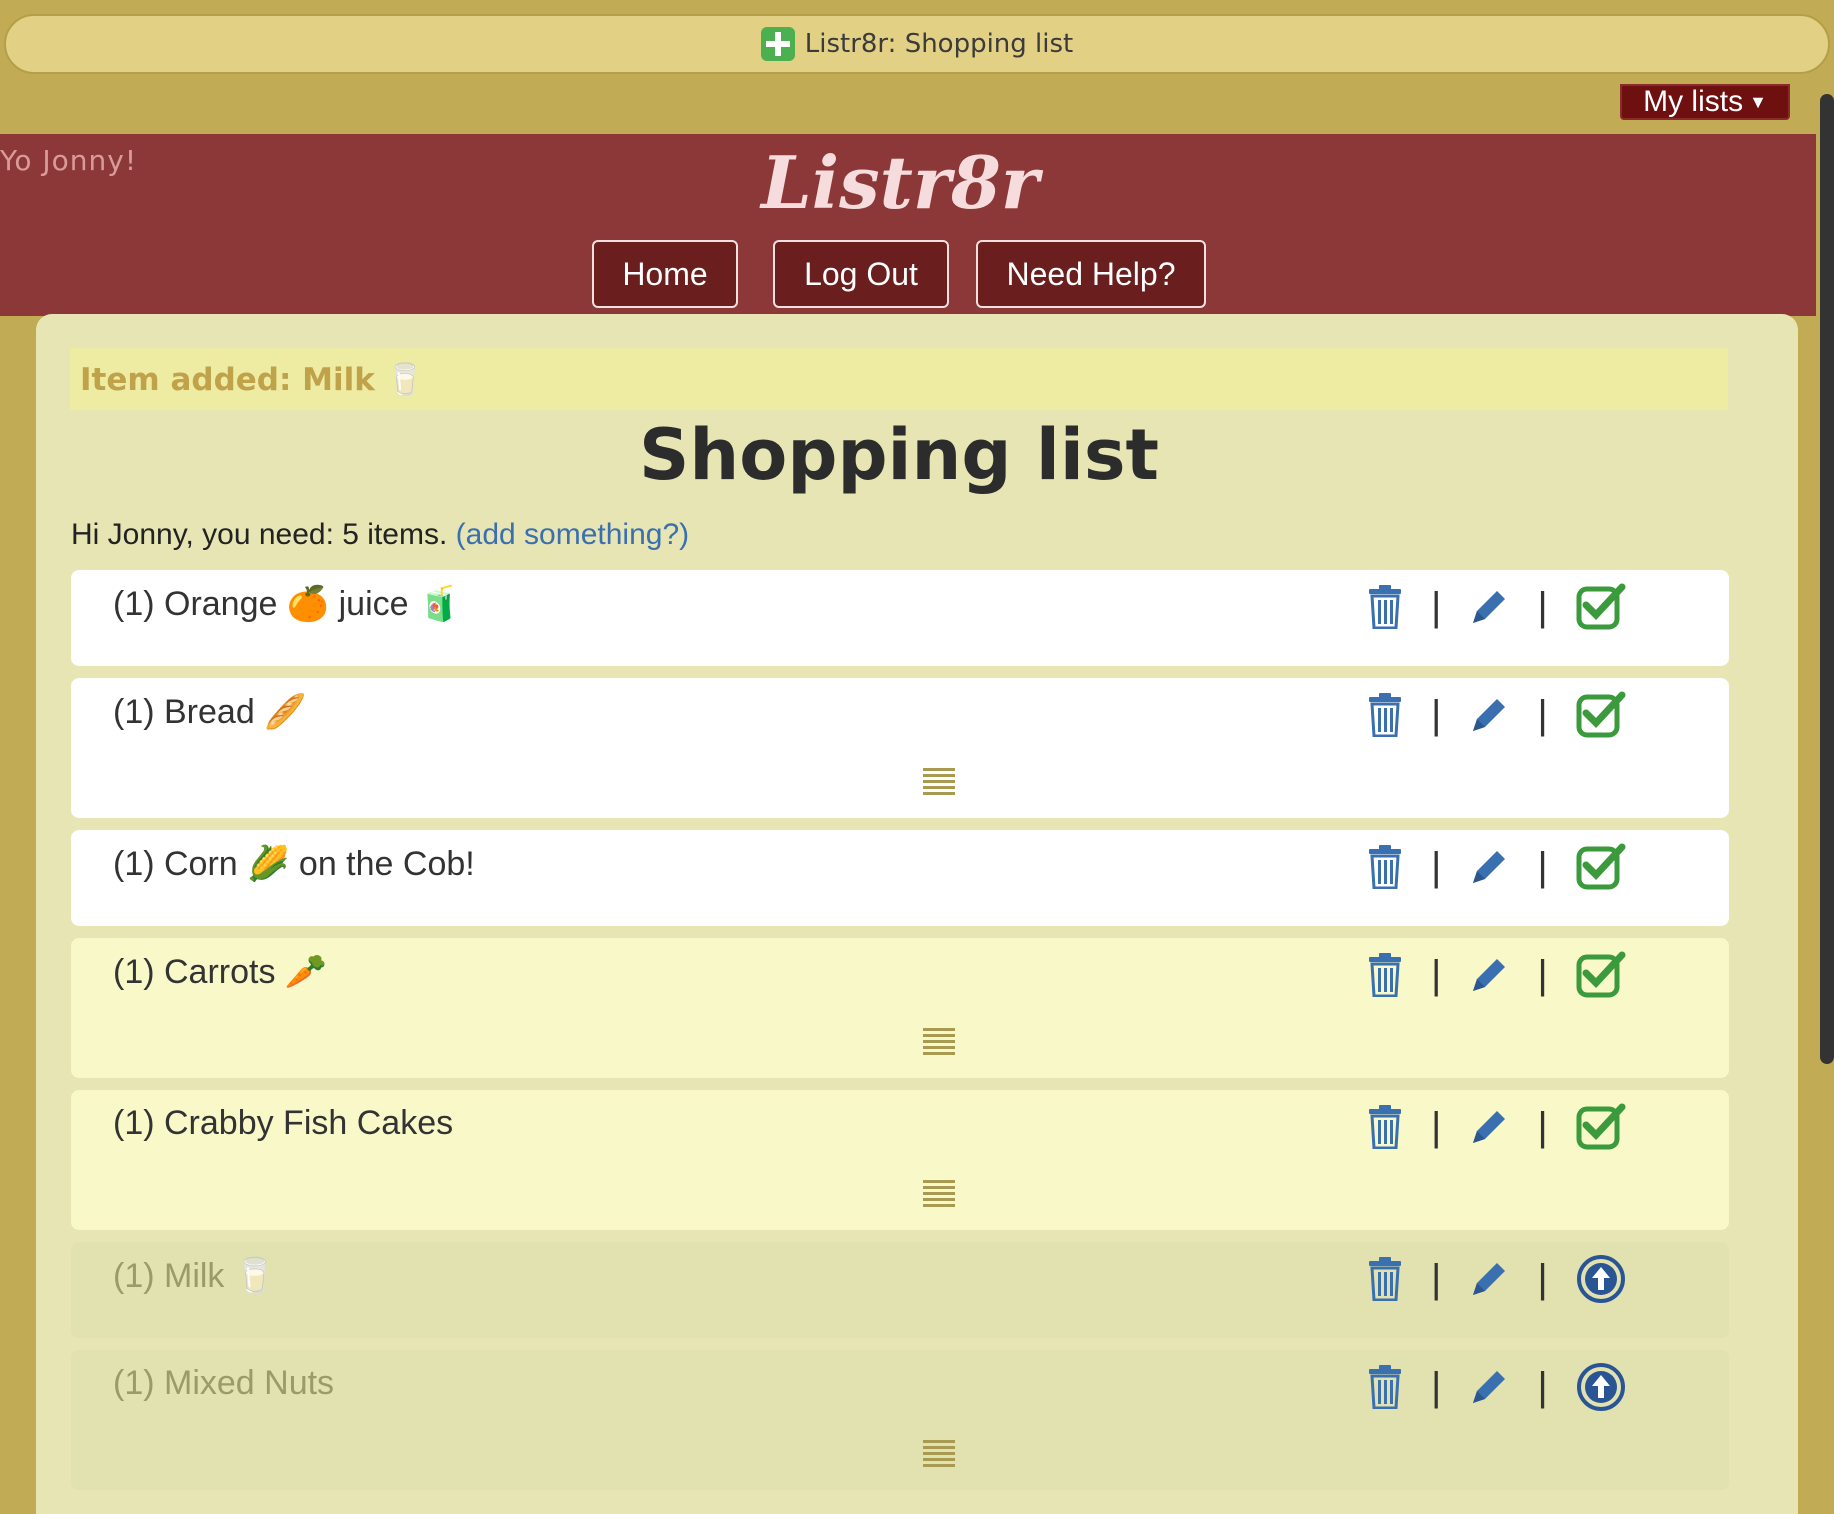 The image size is (1834, 1514). Describe the element at coordinates (899, 379) in the screenshot. I see `flash-message: Item added: Milk 🥛` at that location.